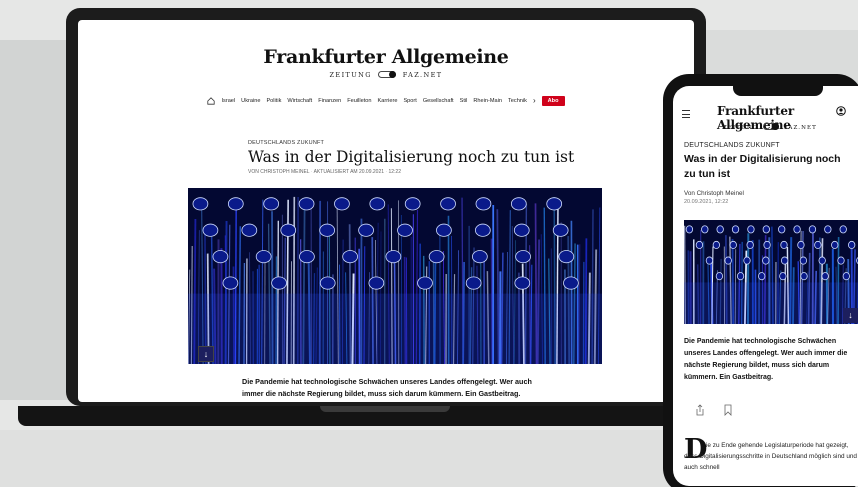 This screenshot has width=858, height=487. Describe the element at coordinates (686, 115) in the screenshot. I see `hamburger-menu-icon` at that location.